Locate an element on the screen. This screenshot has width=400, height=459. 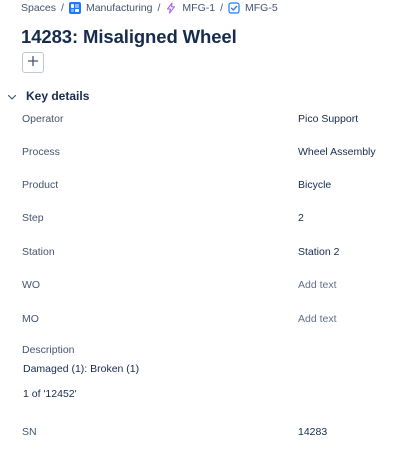
add-button is located at coordinates (33, 62).